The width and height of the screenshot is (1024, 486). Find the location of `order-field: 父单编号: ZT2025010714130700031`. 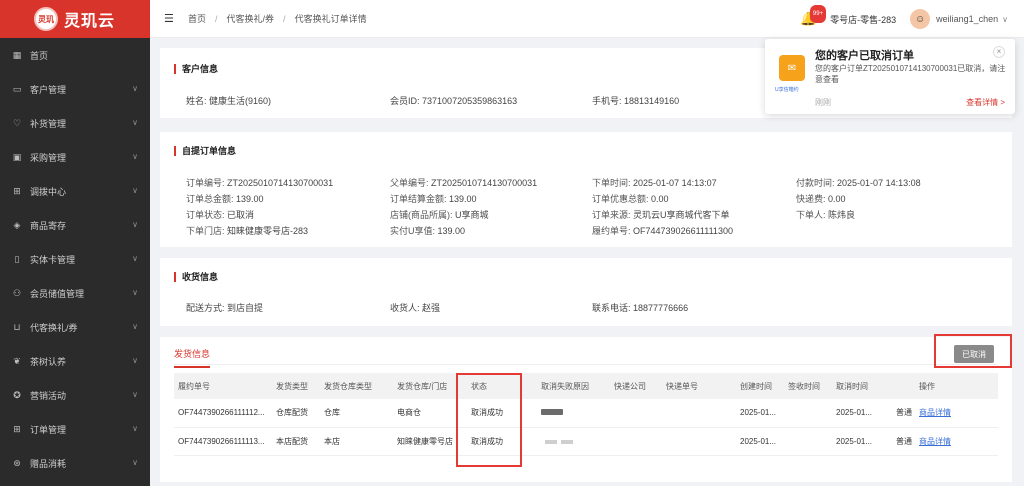

order-field: 父单编号: ZT2025010714130700031 is located at coordinates (464, 183).